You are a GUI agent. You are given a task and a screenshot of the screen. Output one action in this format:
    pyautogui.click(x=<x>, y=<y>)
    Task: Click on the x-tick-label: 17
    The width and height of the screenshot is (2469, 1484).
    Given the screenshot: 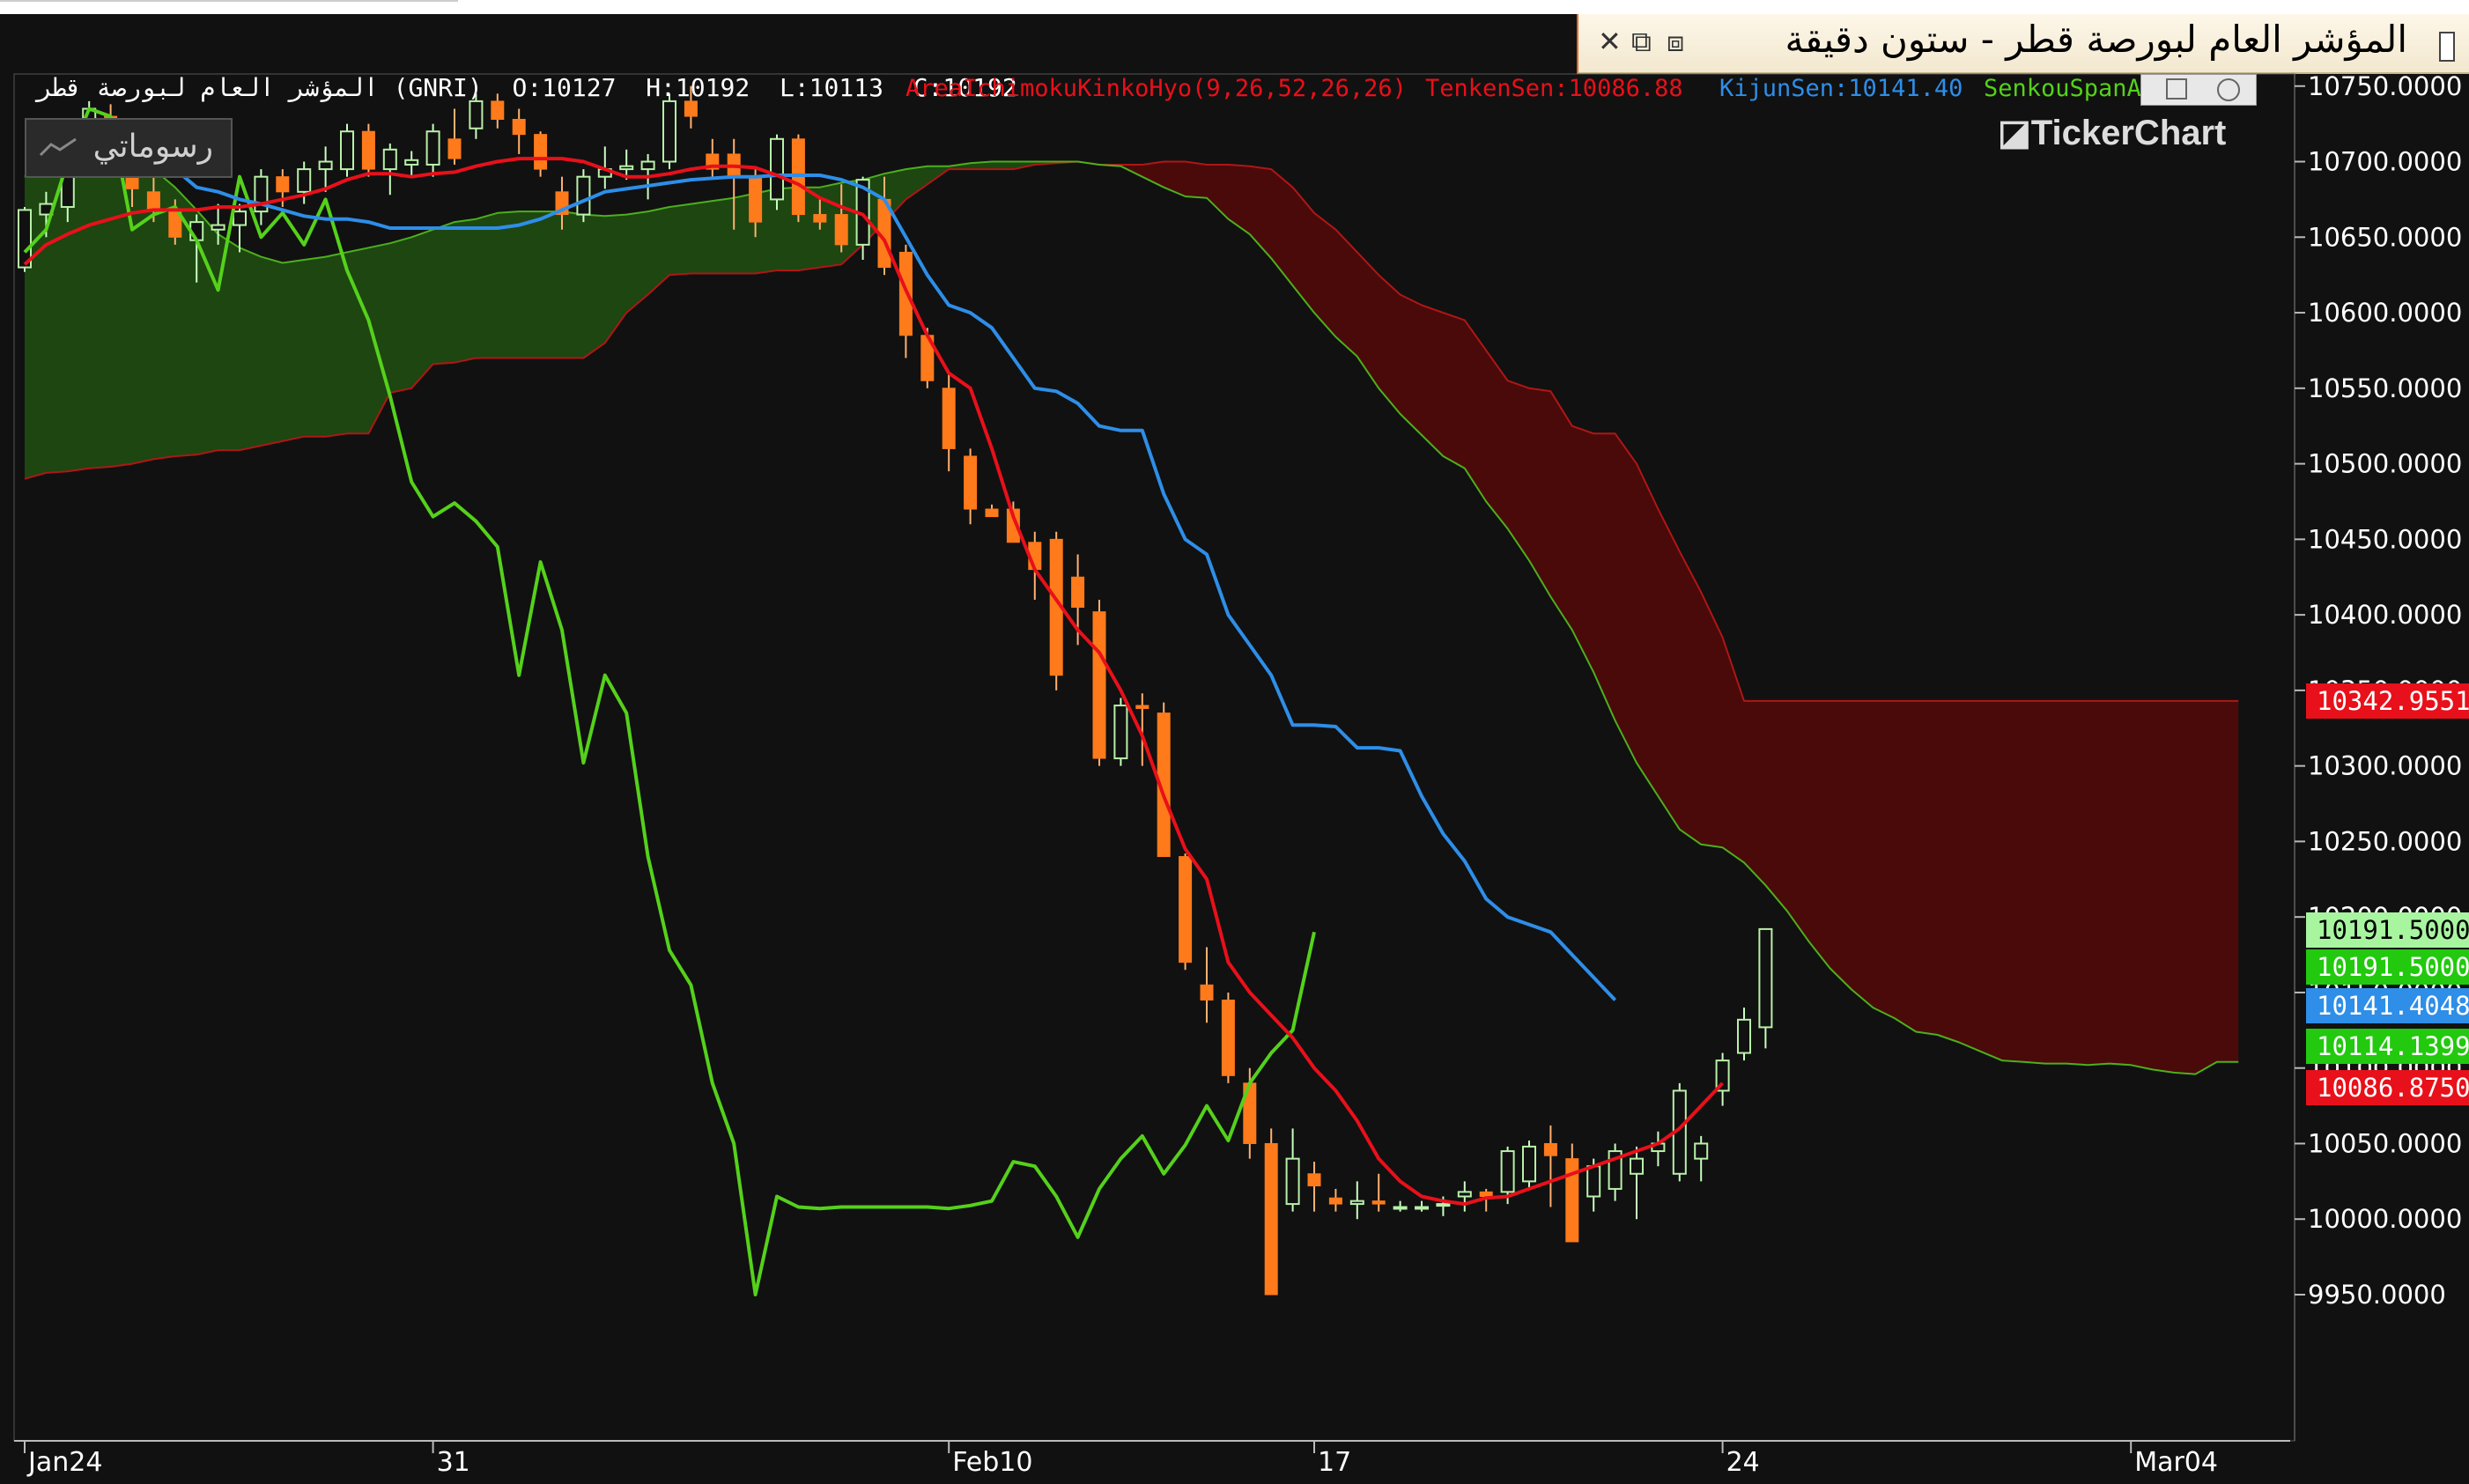 What is the action you would take?
    pyautogui.click(x=1334, y=1462)
    